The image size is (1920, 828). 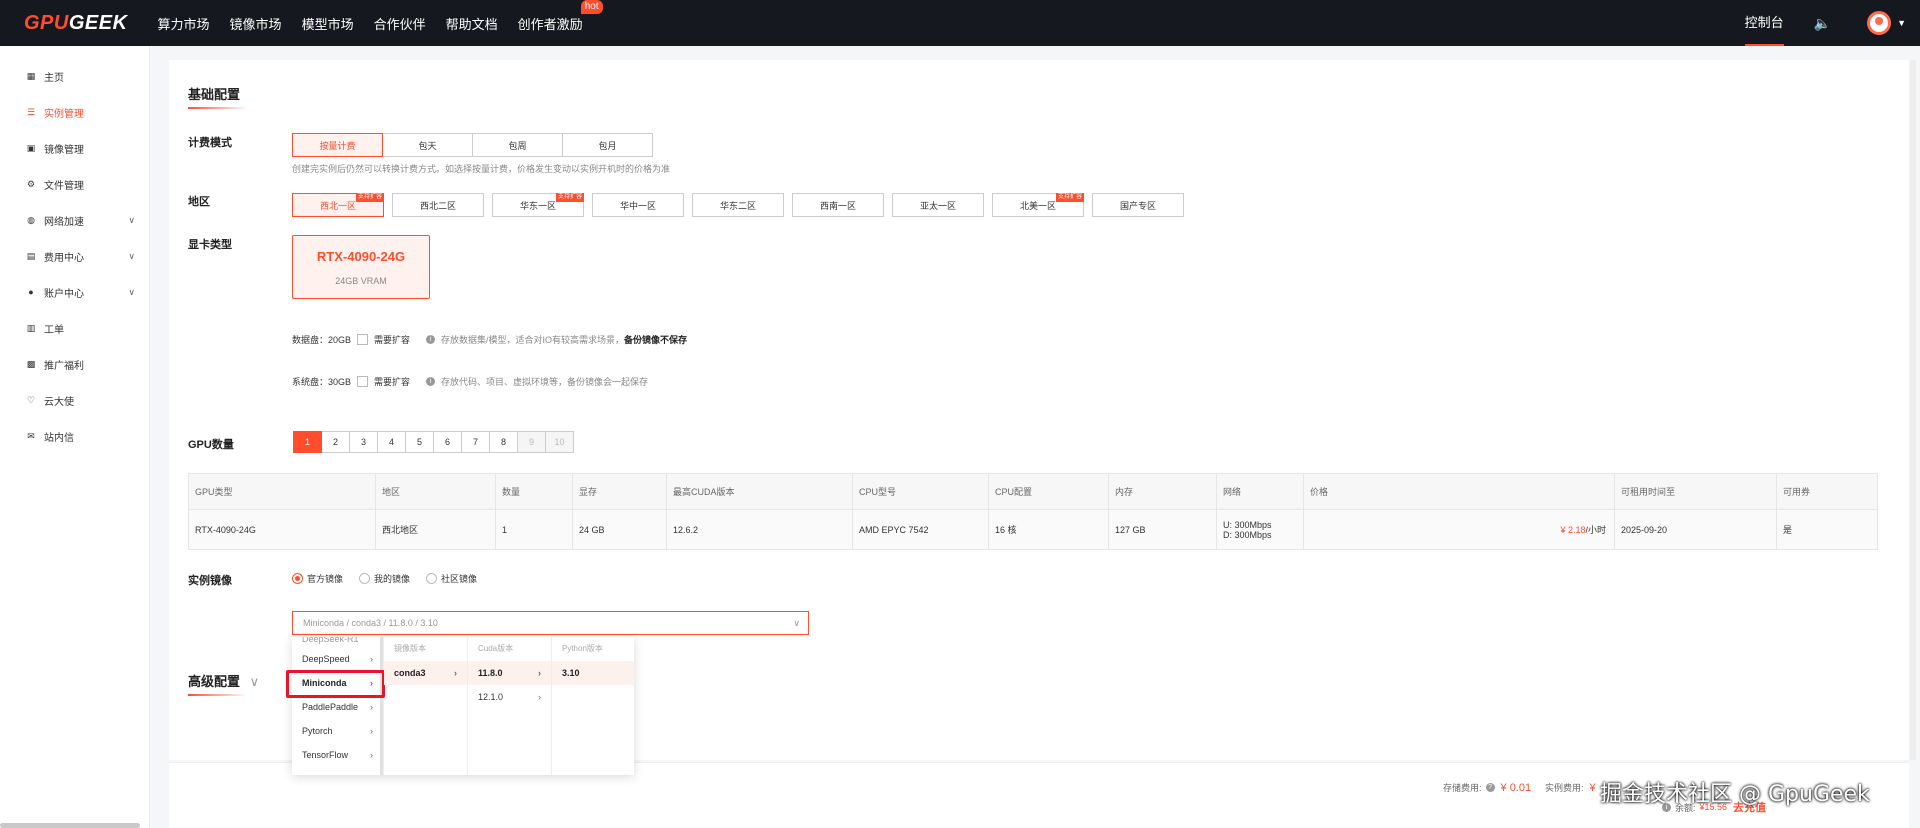 What do you see at coordinates (503, 442) in the screenshot?
I see `gpu-count-8: 8` at bounding box center [503, 442].